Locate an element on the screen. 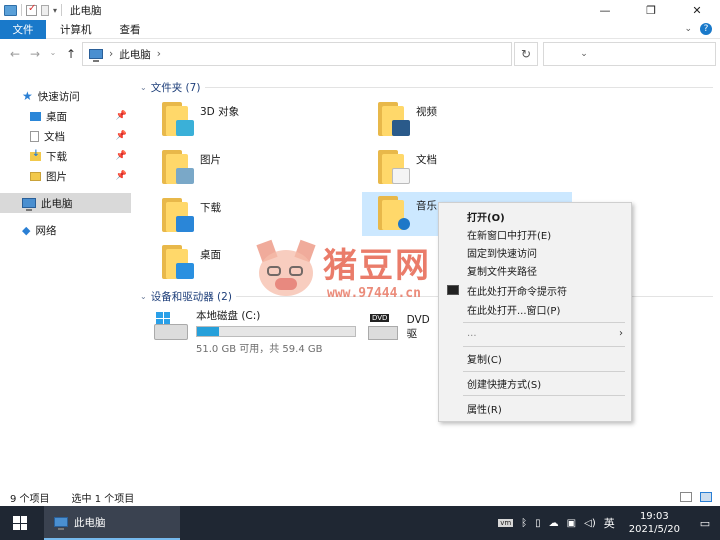 This screenshot has width=720, height=540. vm-tools-icon: vm is located at coordinates (506, 523).